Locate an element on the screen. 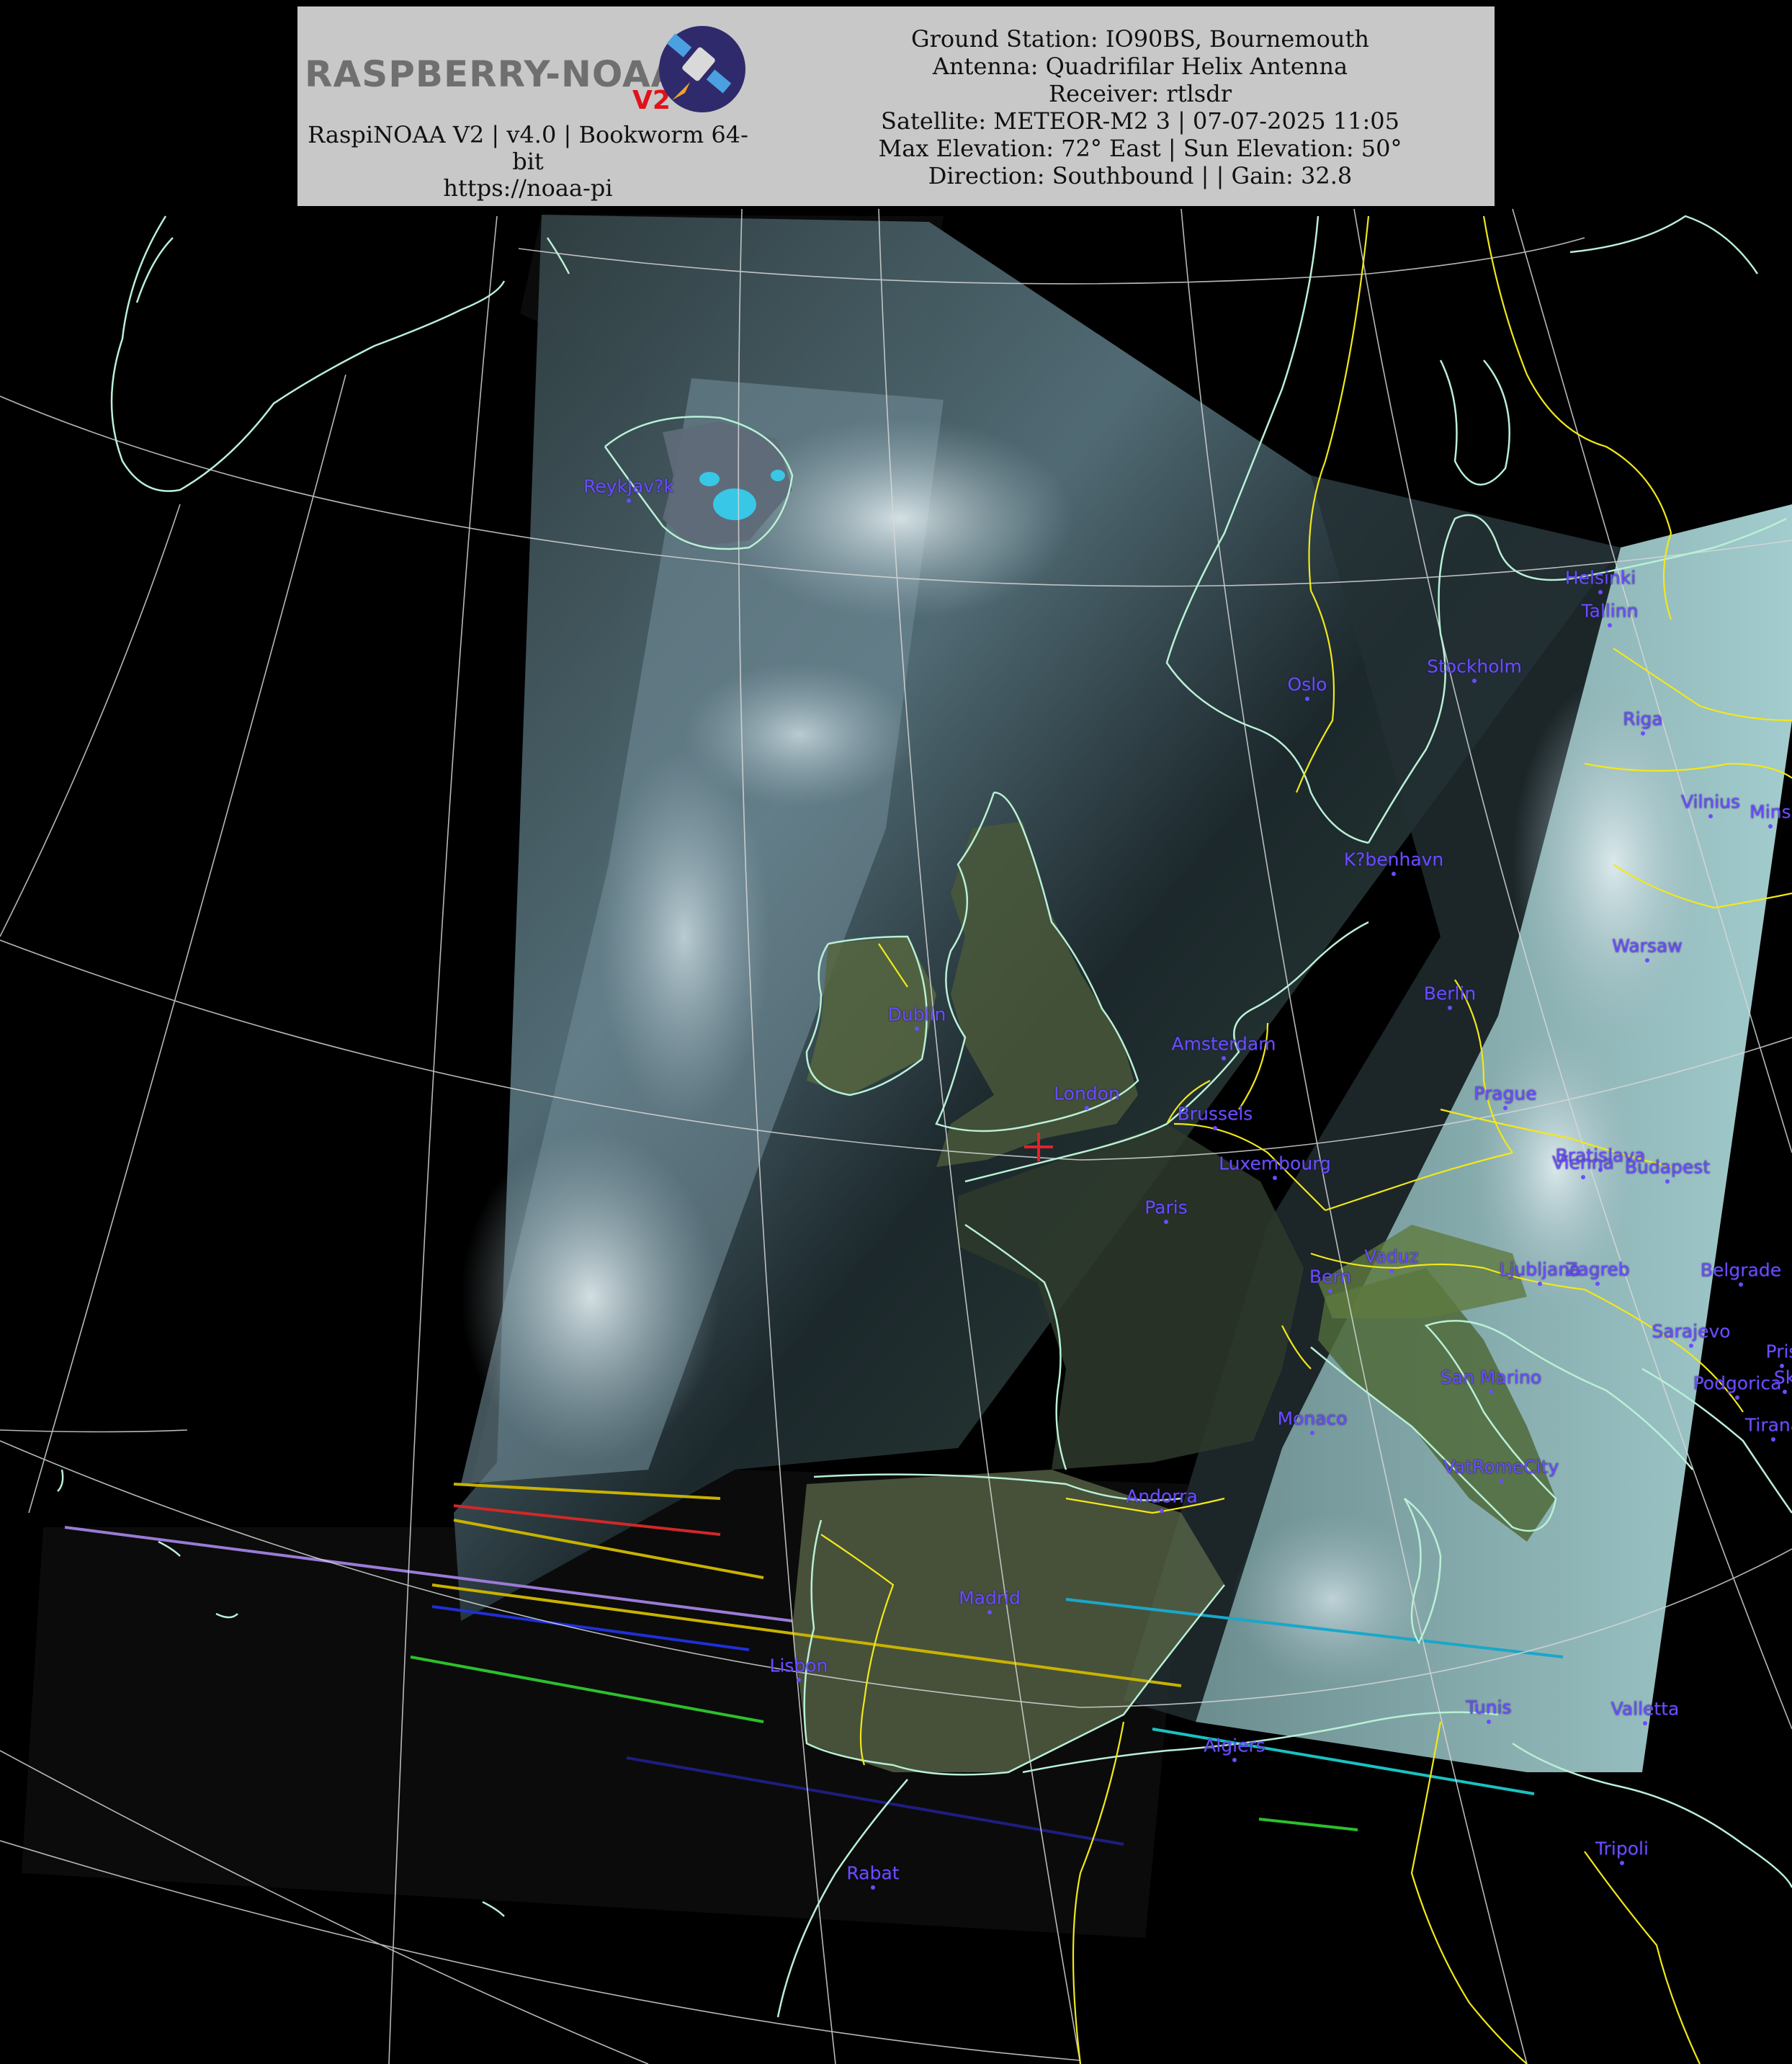 The width and height of the screenshot is (1792, 2064). city-label: Luxembourg is located at coordinates (1275, 1163).